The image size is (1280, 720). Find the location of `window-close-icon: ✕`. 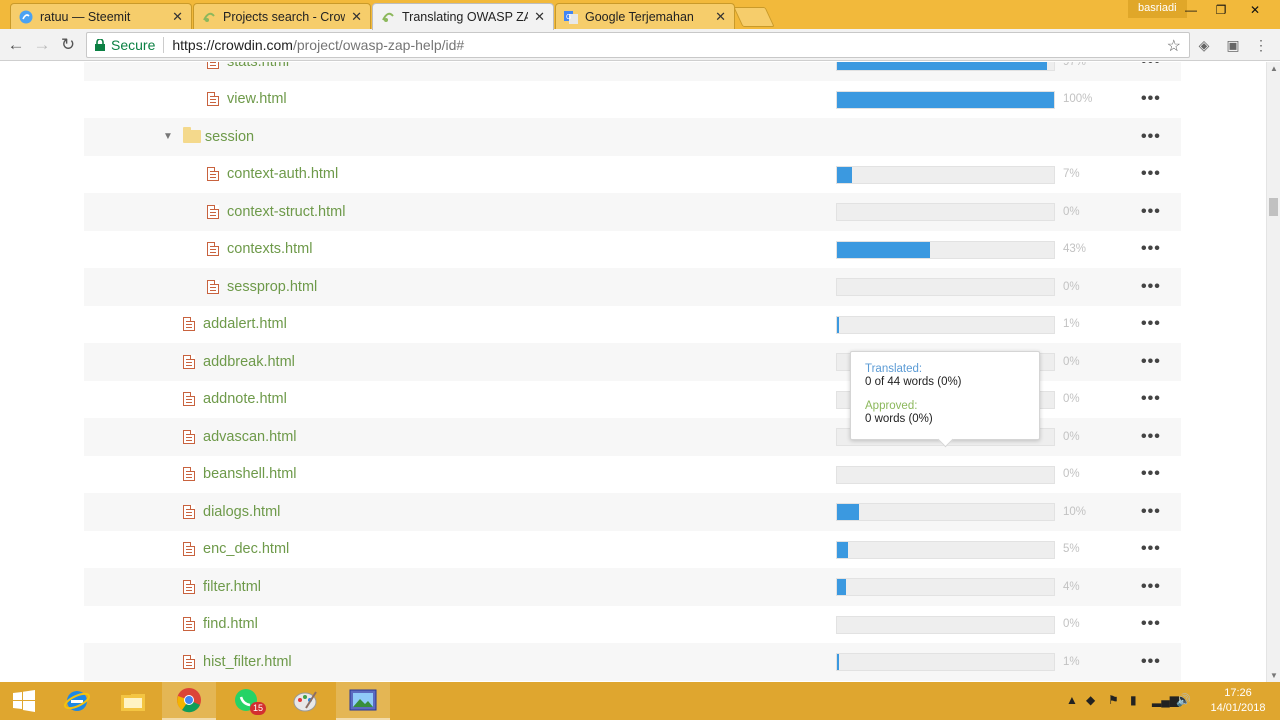

window-close-icon: ✕ is located at coordinates (1255, 10).